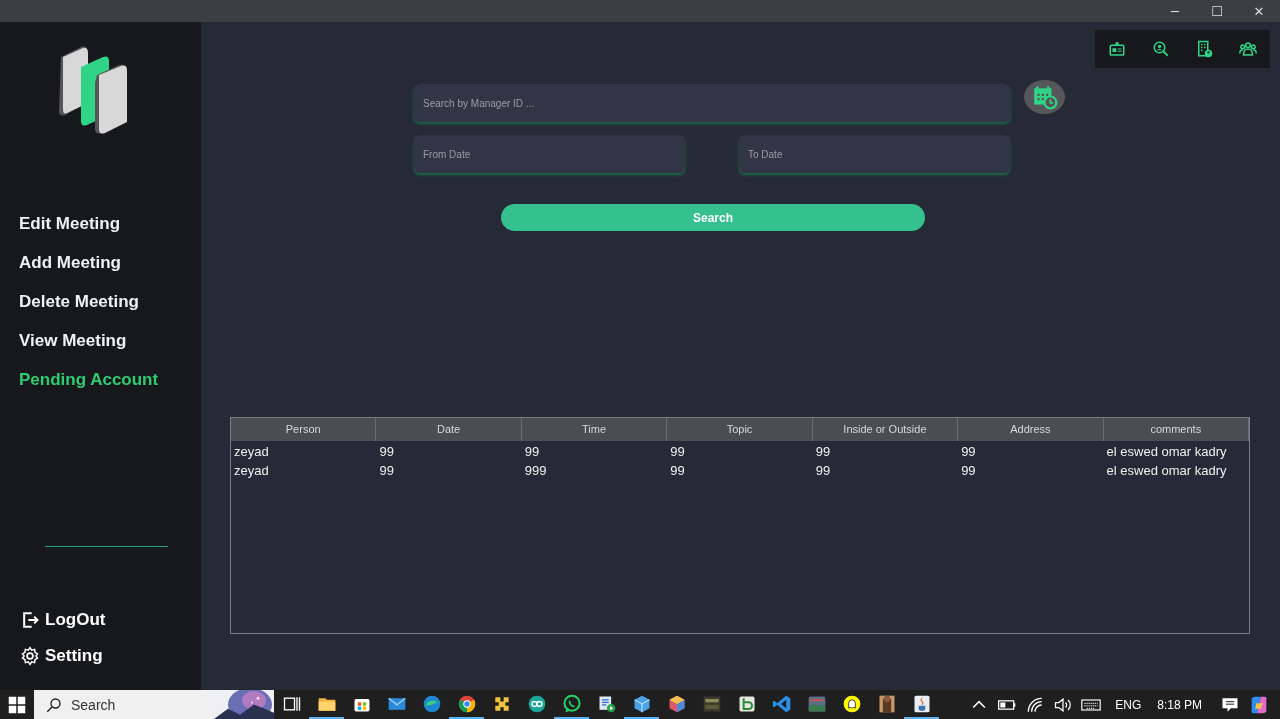  I want to click on chat-icon, so click(571, 703).